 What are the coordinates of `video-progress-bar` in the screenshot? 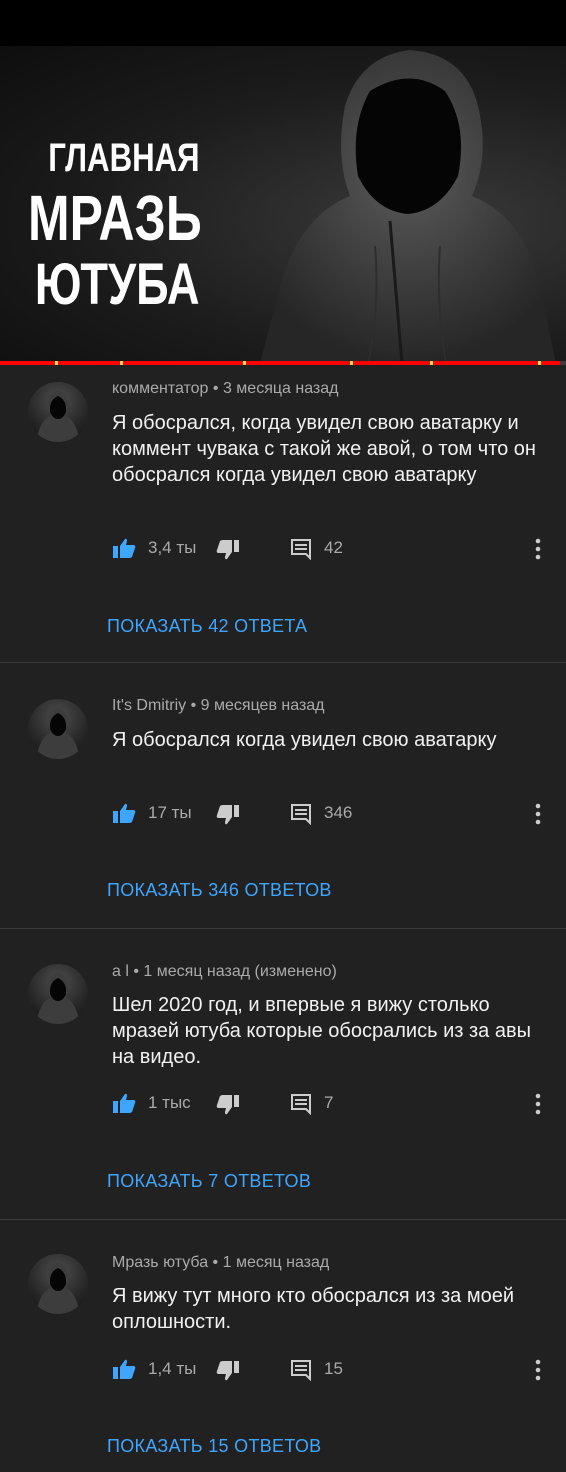 It's located at (283, 363).